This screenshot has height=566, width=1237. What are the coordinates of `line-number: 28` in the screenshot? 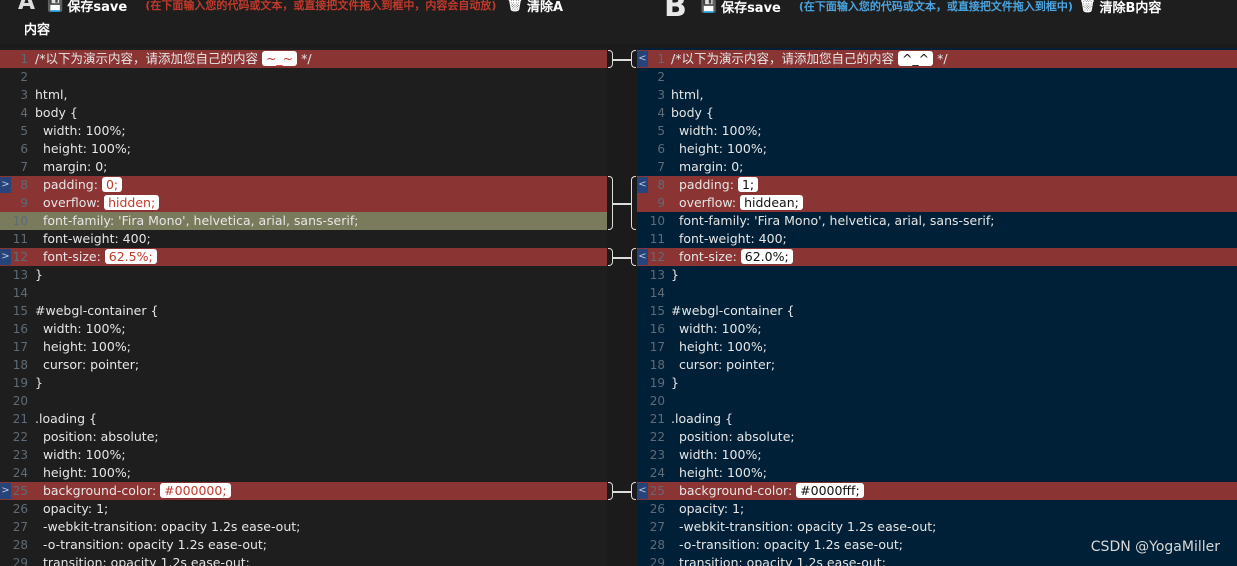 It's located at (20, 545).